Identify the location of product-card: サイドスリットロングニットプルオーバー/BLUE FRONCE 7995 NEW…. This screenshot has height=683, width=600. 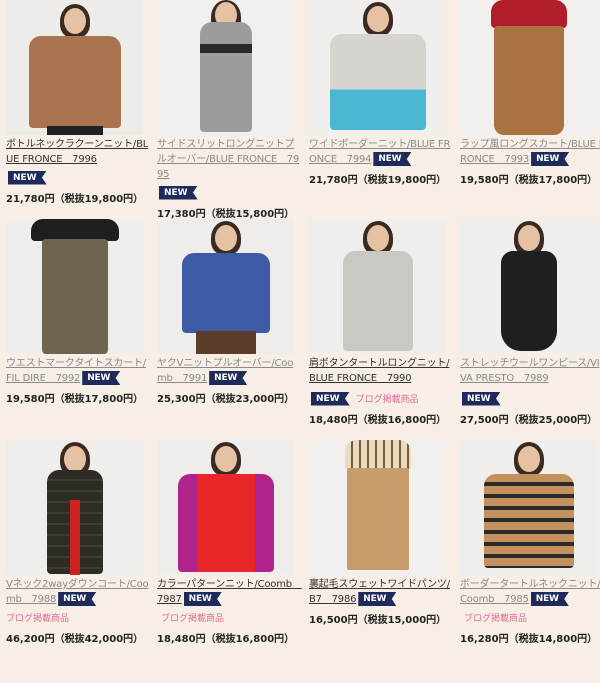
(229, 110).